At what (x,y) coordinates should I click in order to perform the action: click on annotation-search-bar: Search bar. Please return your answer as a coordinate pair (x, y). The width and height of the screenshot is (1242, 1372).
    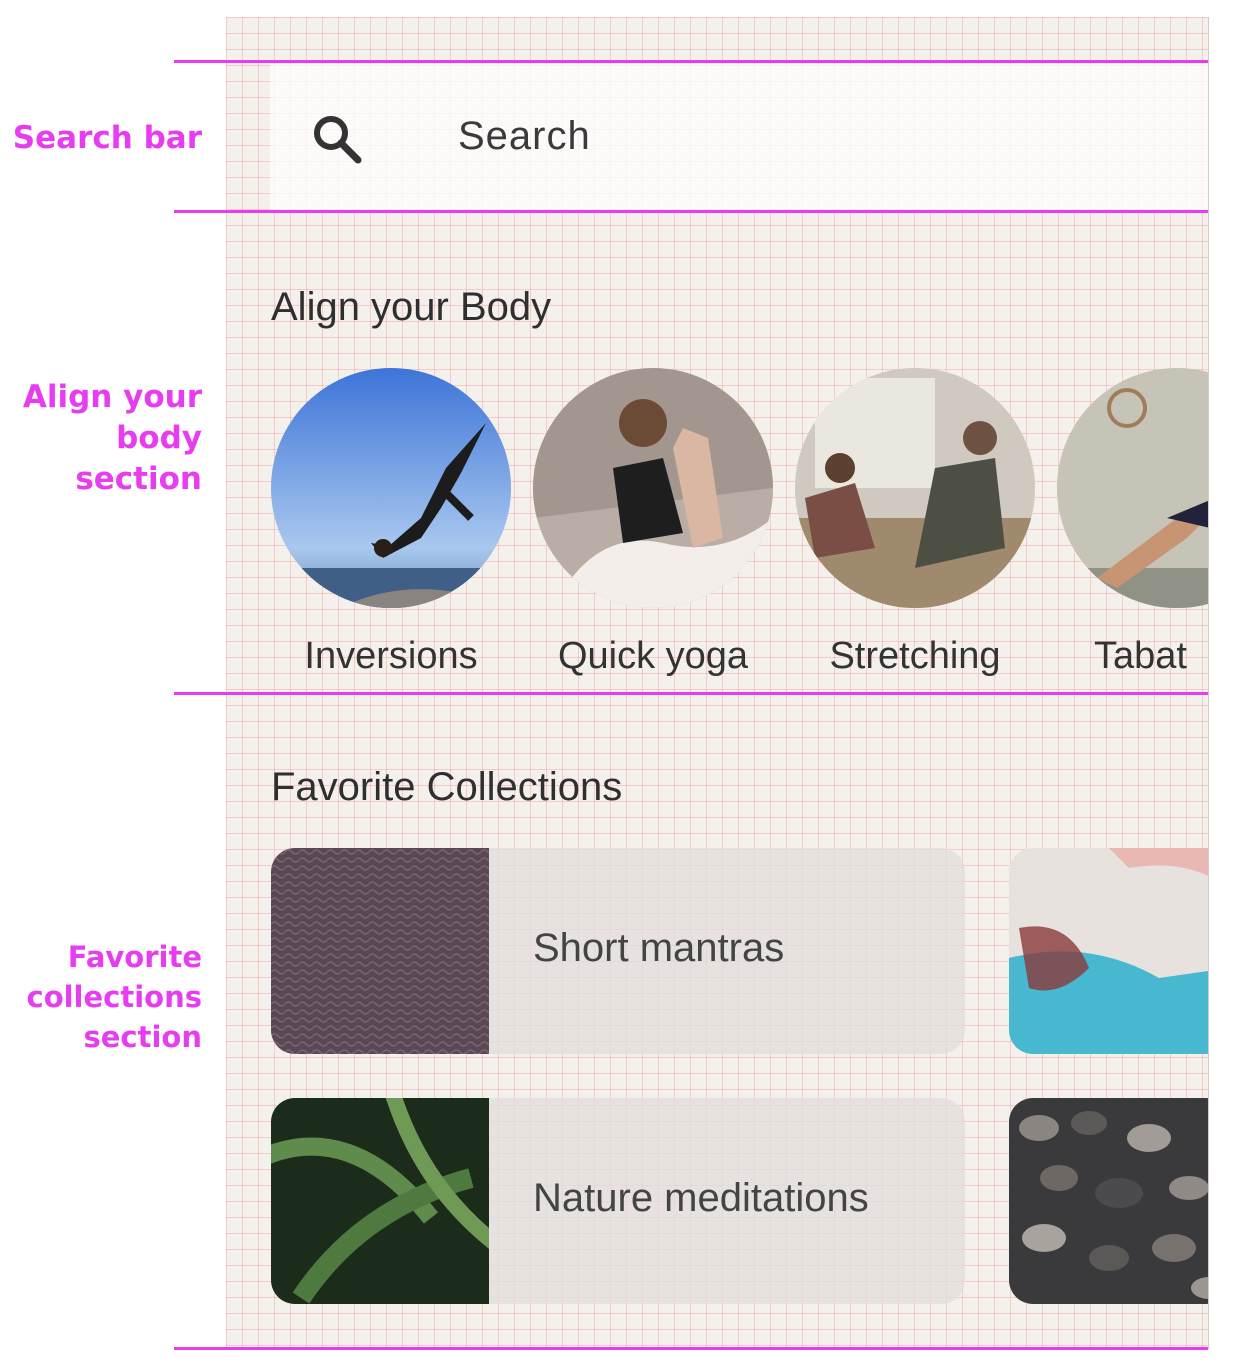
    Looking at the image, I should click on (107, 138).